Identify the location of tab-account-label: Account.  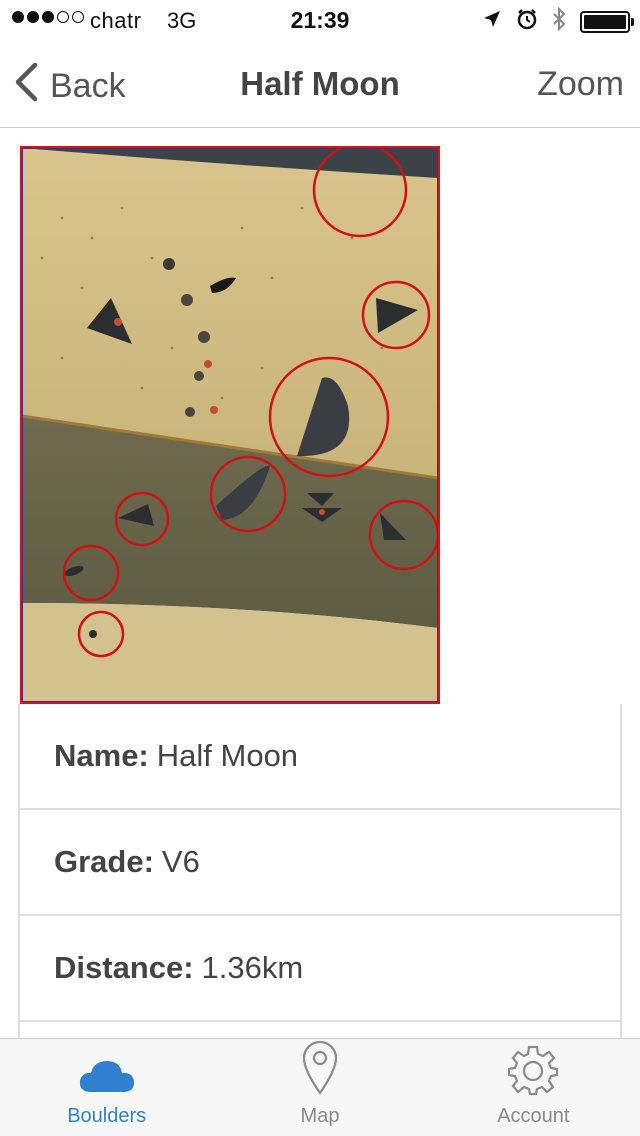
(533, 1116).